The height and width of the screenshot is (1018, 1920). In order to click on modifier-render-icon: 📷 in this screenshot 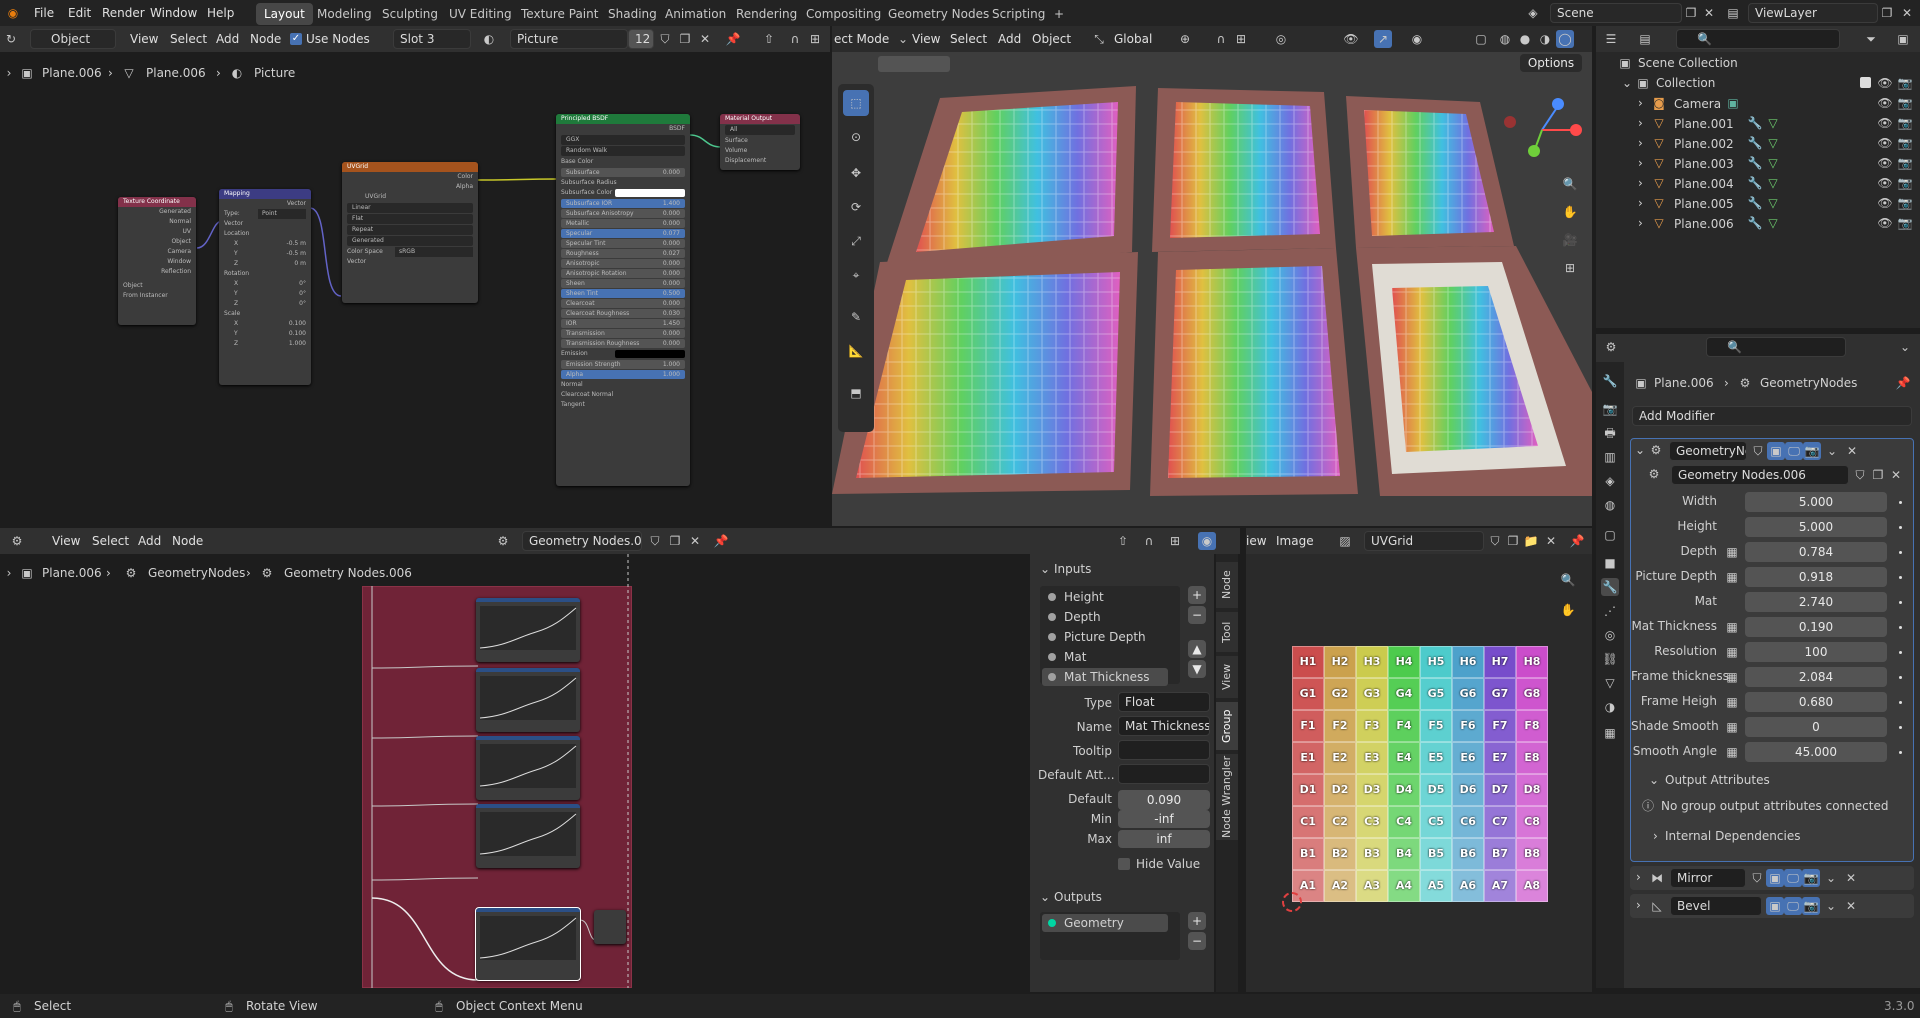, I will do `click(1812, 451)`.